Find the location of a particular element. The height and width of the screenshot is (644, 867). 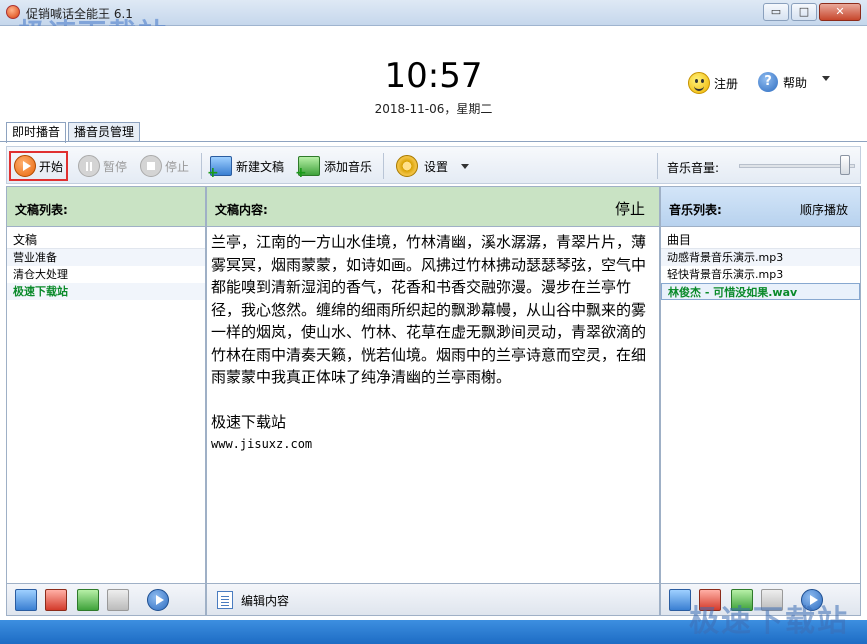

start-button: 开始 is located at coordinates (39, 166).